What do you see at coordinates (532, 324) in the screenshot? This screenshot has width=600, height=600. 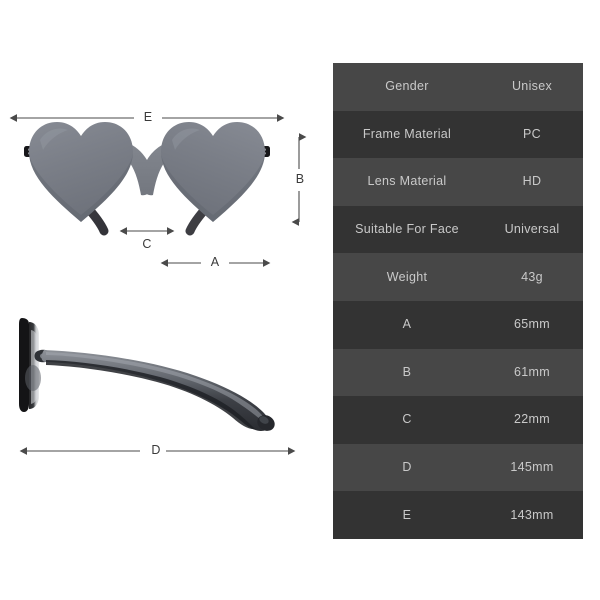 I see `spec-value: 65mm` at bounding box center [532, 324].